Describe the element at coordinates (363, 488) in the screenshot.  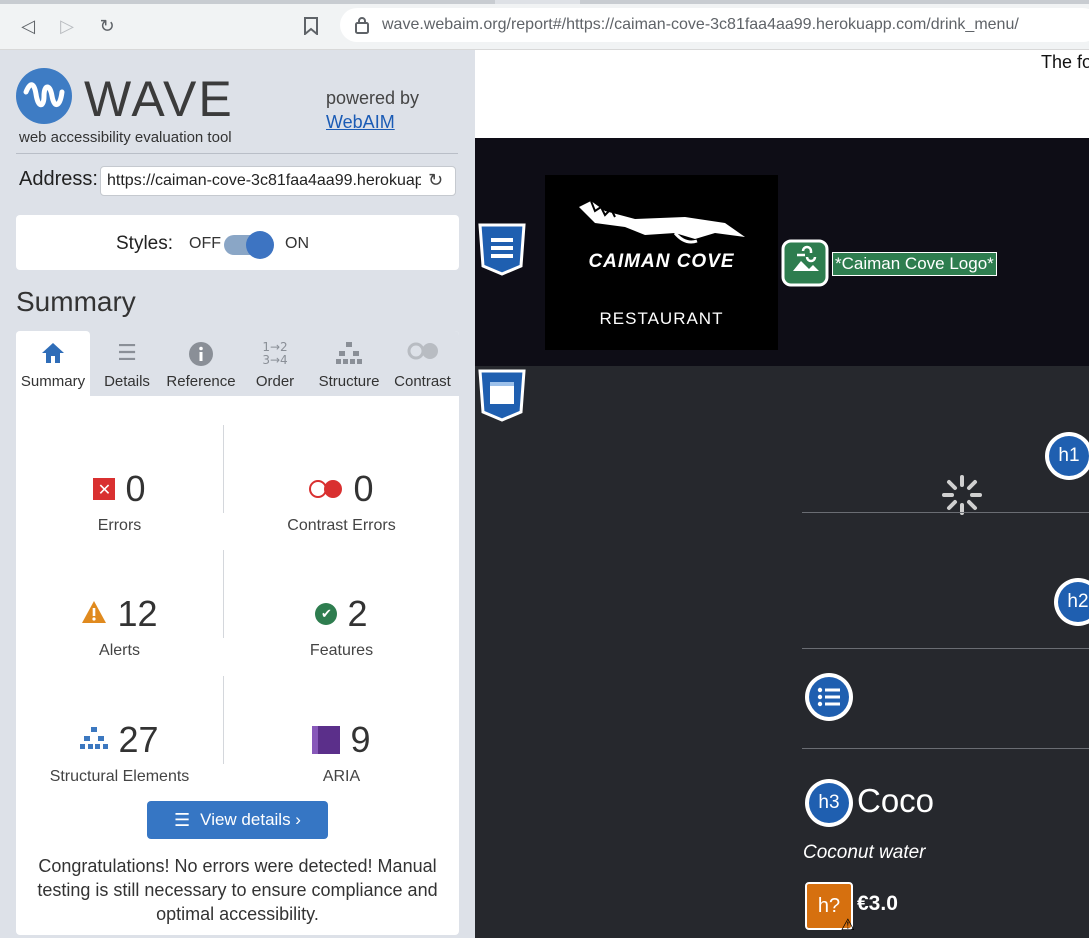
I see `contrast-errors-count: 0` at that location.